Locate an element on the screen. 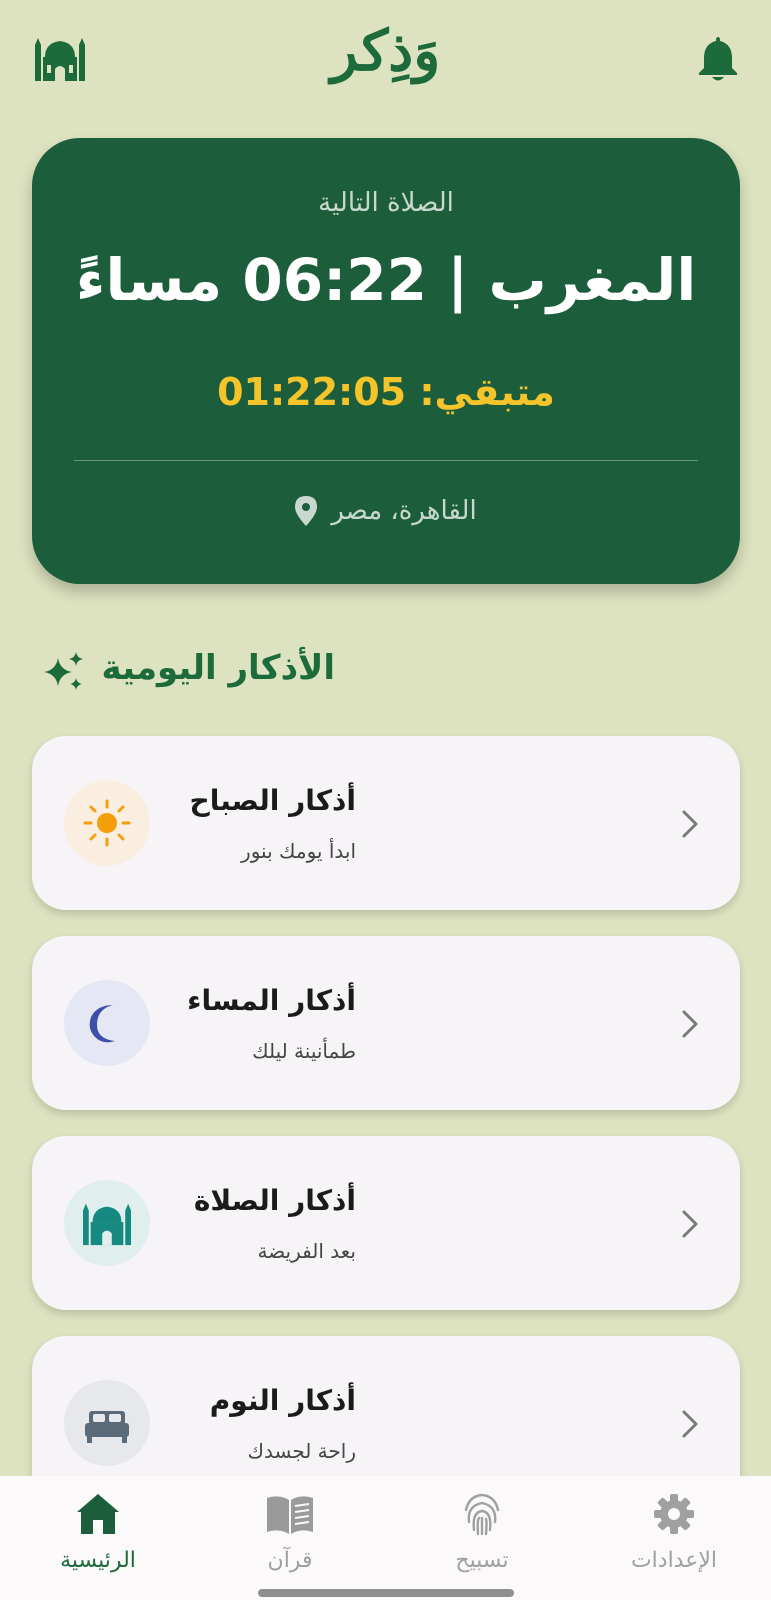  top-app-bar: وَذِكر is located at coordinates (385, 60).